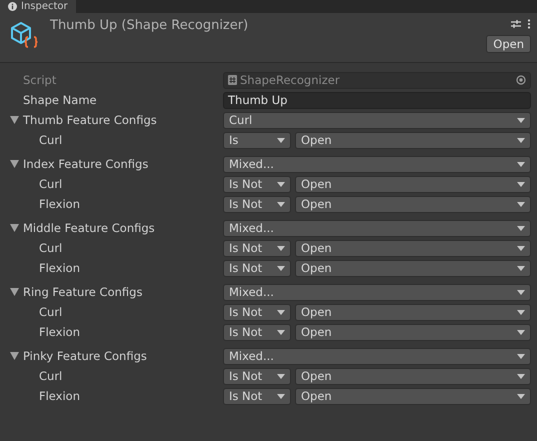 The height and width of the screenshot is (441, 537). What do you see at coordinates (516, 24) in the screenshot?
I see `sliders-icon` at bounding box center [516, 24].